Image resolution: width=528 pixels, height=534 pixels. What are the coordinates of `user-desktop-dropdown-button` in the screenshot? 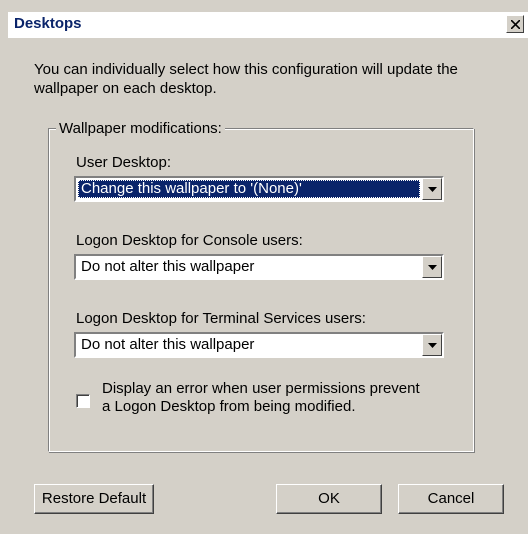 It's located at (432, 189).